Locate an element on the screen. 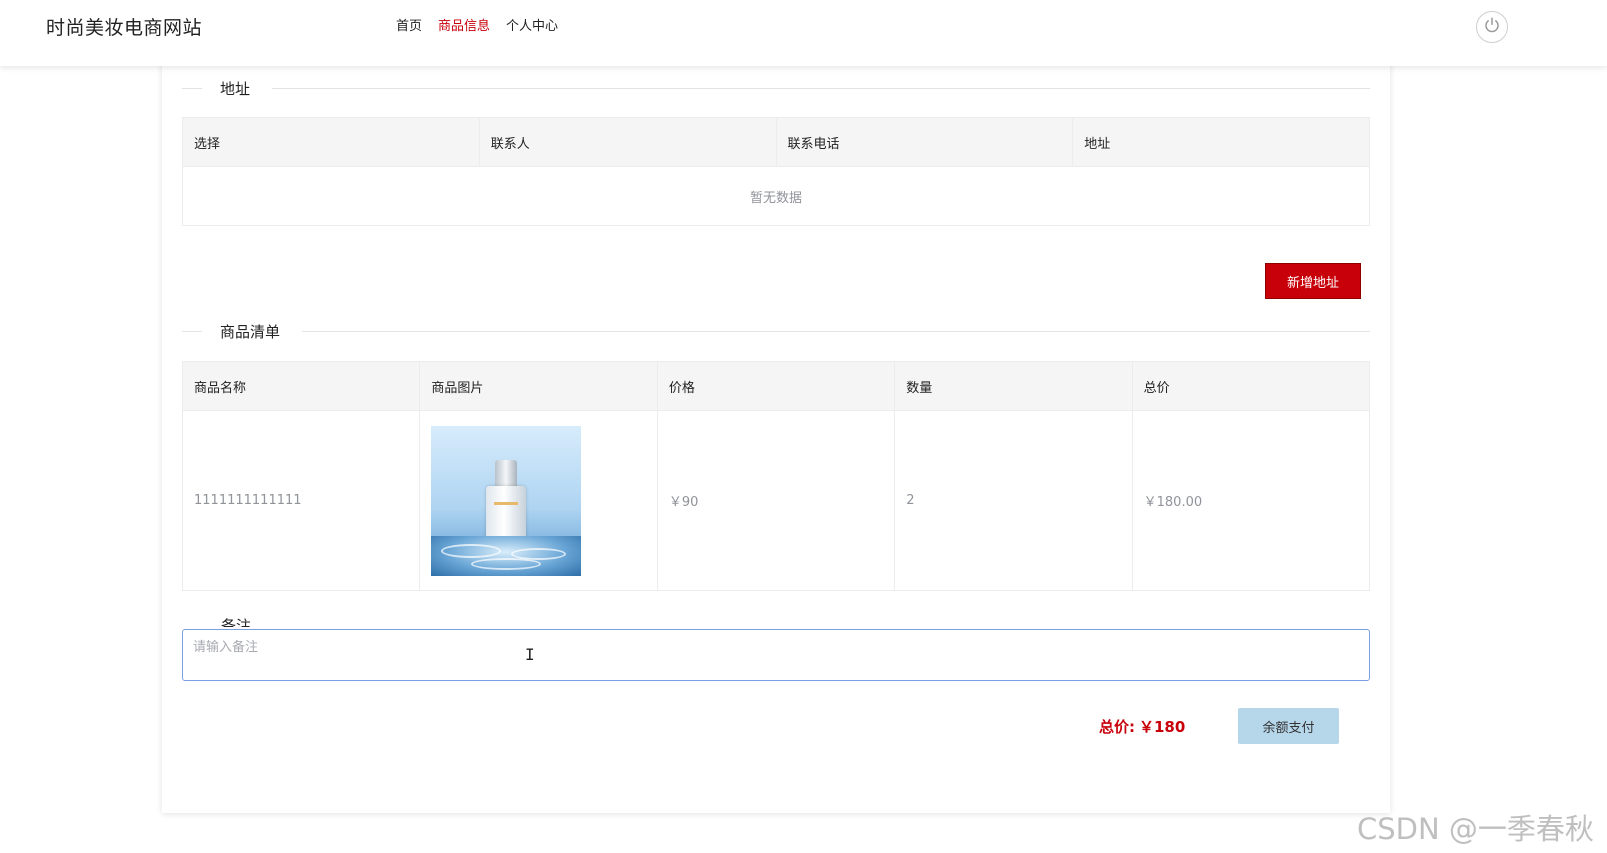 This screenshot has height=853, width=1607. column-header-quantity: 数量 is located at coordinates (1014, 386).